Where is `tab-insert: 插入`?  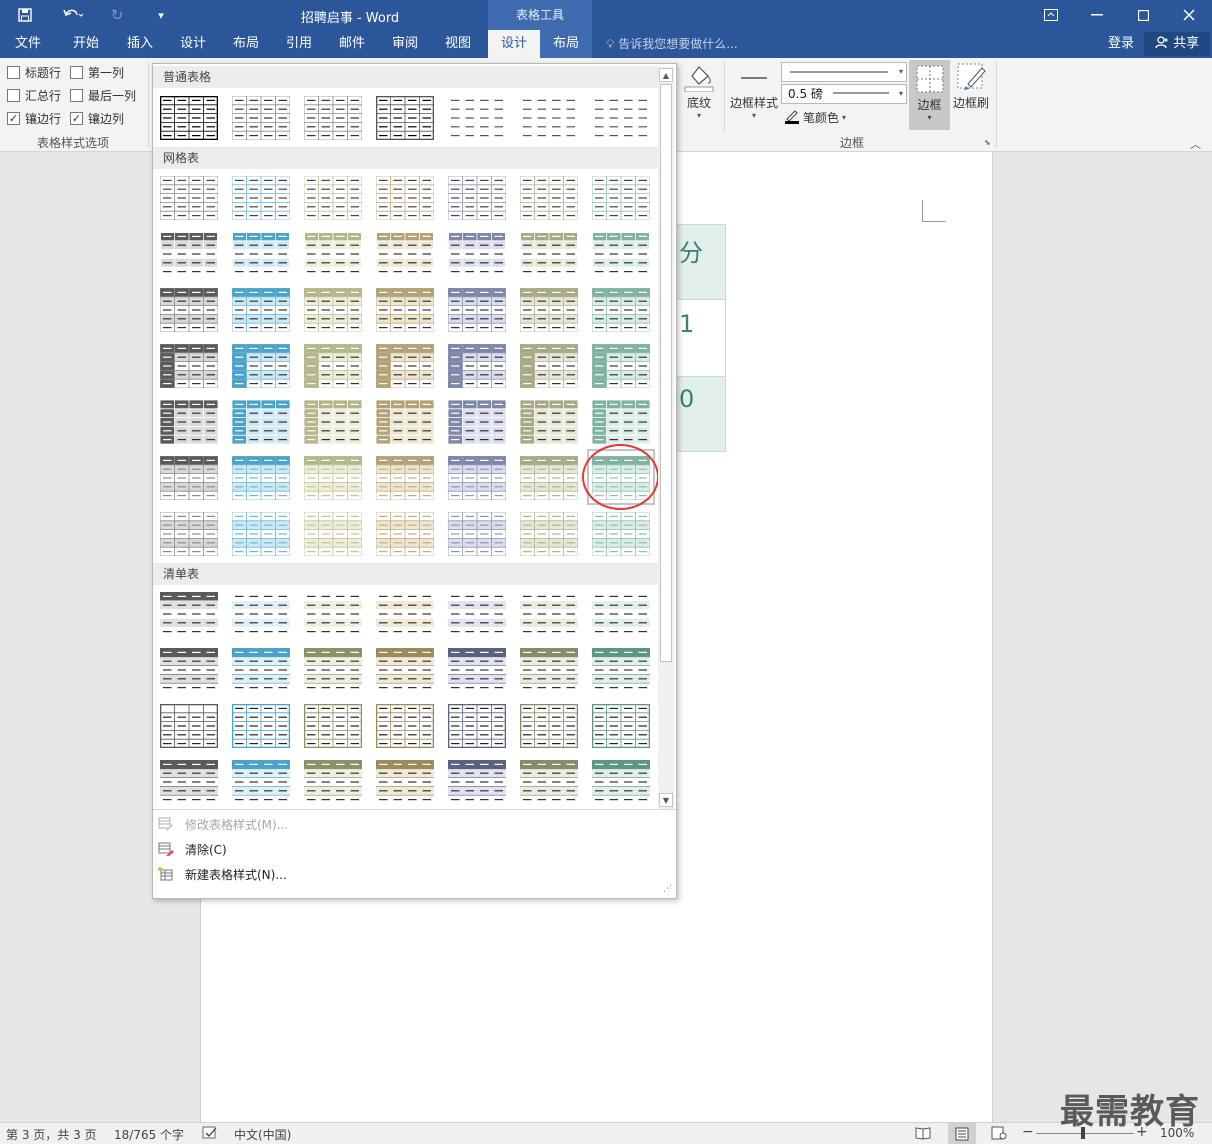 tab-insert: 插入 is located at coordinates (140, 44).